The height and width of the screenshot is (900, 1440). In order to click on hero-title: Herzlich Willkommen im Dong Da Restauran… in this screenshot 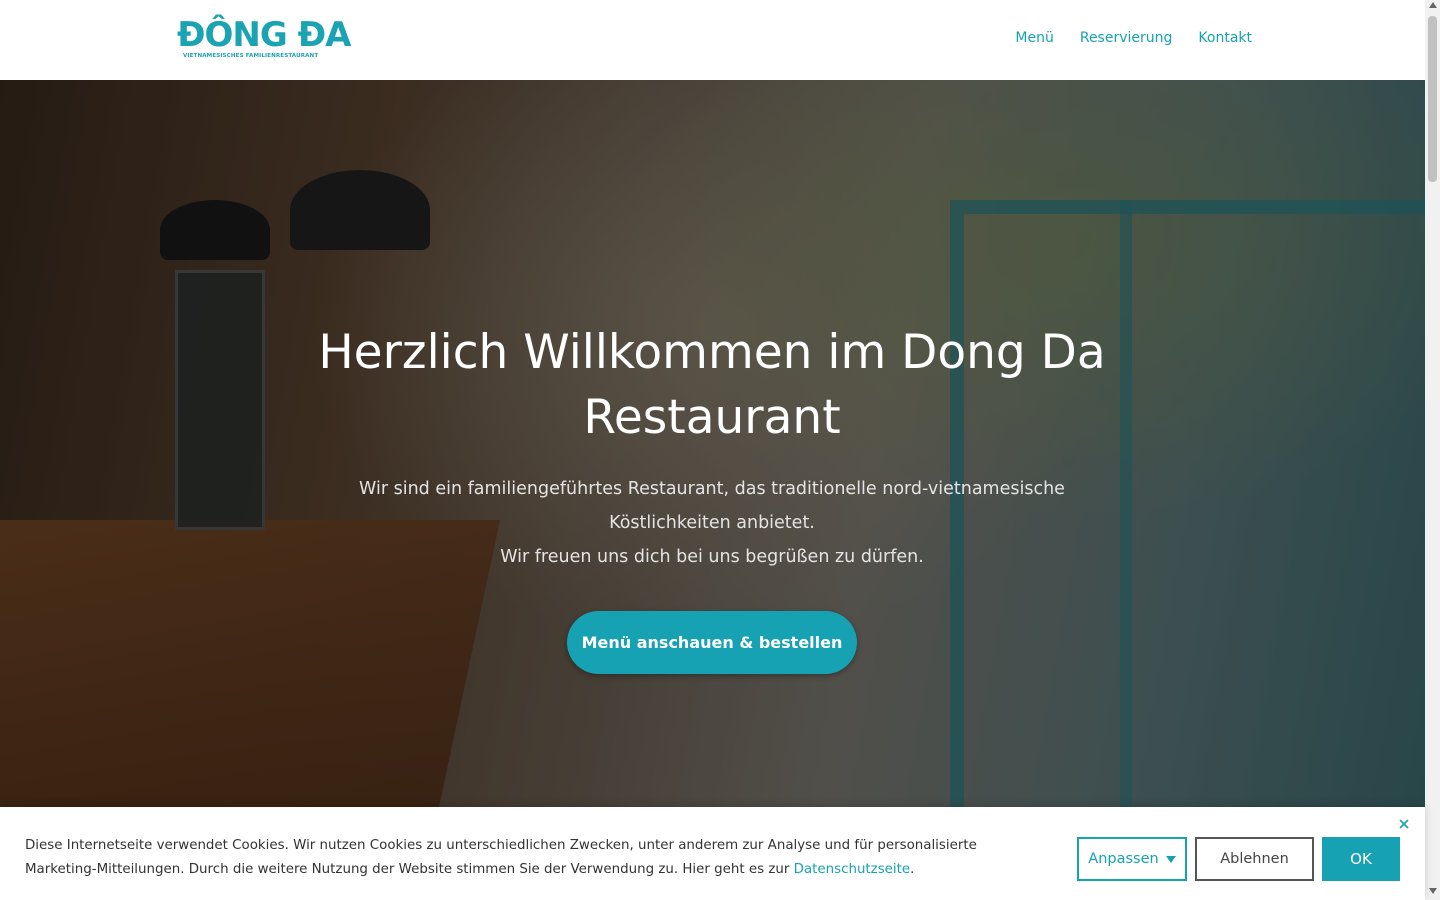, I will do `click(712, 385)`.